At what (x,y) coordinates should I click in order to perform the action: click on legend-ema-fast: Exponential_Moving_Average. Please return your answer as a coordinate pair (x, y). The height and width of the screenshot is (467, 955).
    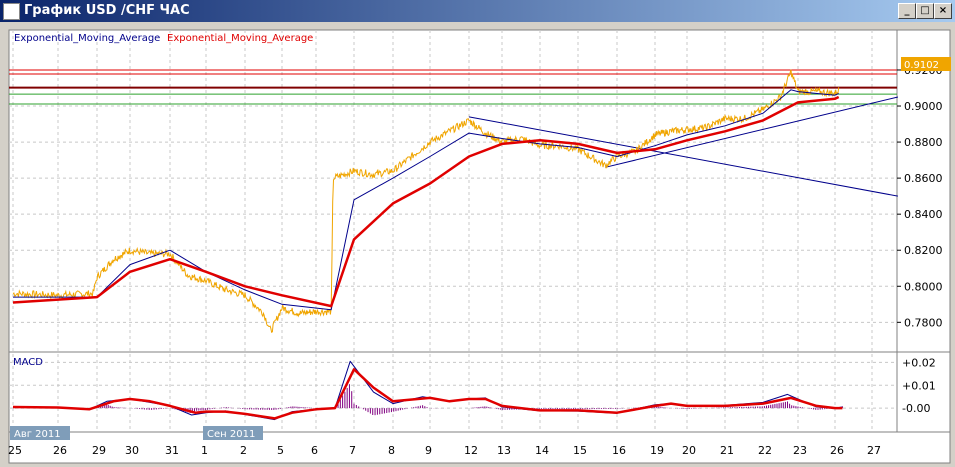
    Looking at the image, I should click on (87, 38).